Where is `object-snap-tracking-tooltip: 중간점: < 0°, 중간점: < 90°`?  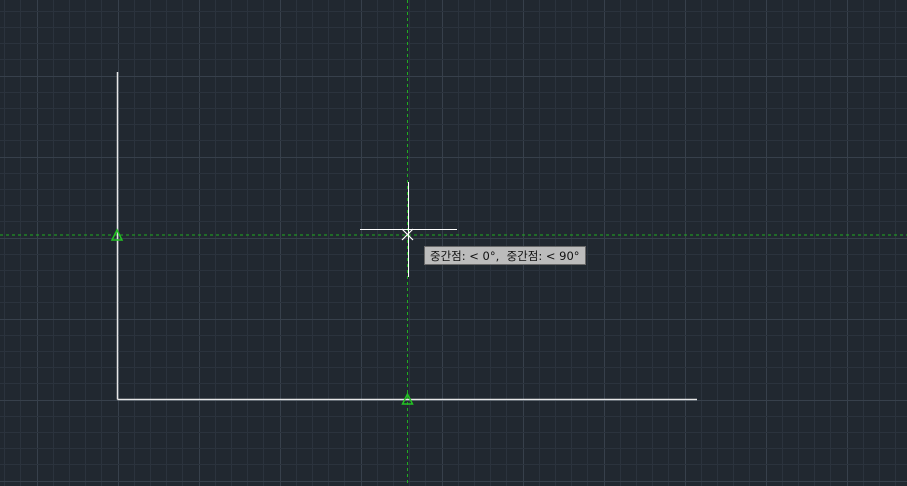 object-snap-tracking-tooltip: 중간점: < 0°, 중간점: < 90° is located at coordinates (505, 255).